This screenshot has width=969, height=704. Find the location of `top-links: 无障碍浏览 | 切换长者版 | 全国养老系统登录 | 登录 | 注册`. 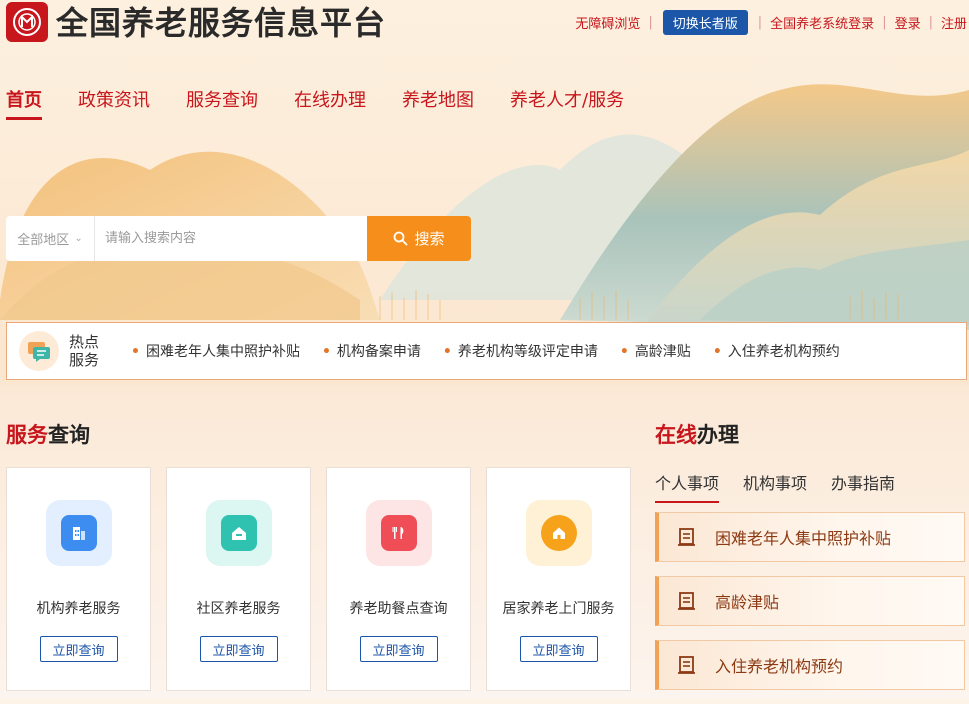

top-links: 无障碍浏览 | 切换长者版 | 全国养老系统登录 | 登录 | 注册 is located at coordinates (771, 22).